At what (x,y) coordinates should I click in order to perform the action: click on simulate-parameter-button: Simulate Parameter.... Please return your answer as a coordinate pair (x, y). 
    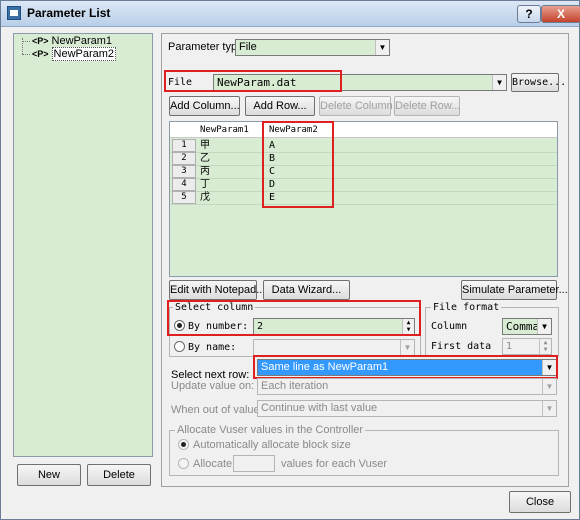
    Looking at the image, I should click on (514, 290).